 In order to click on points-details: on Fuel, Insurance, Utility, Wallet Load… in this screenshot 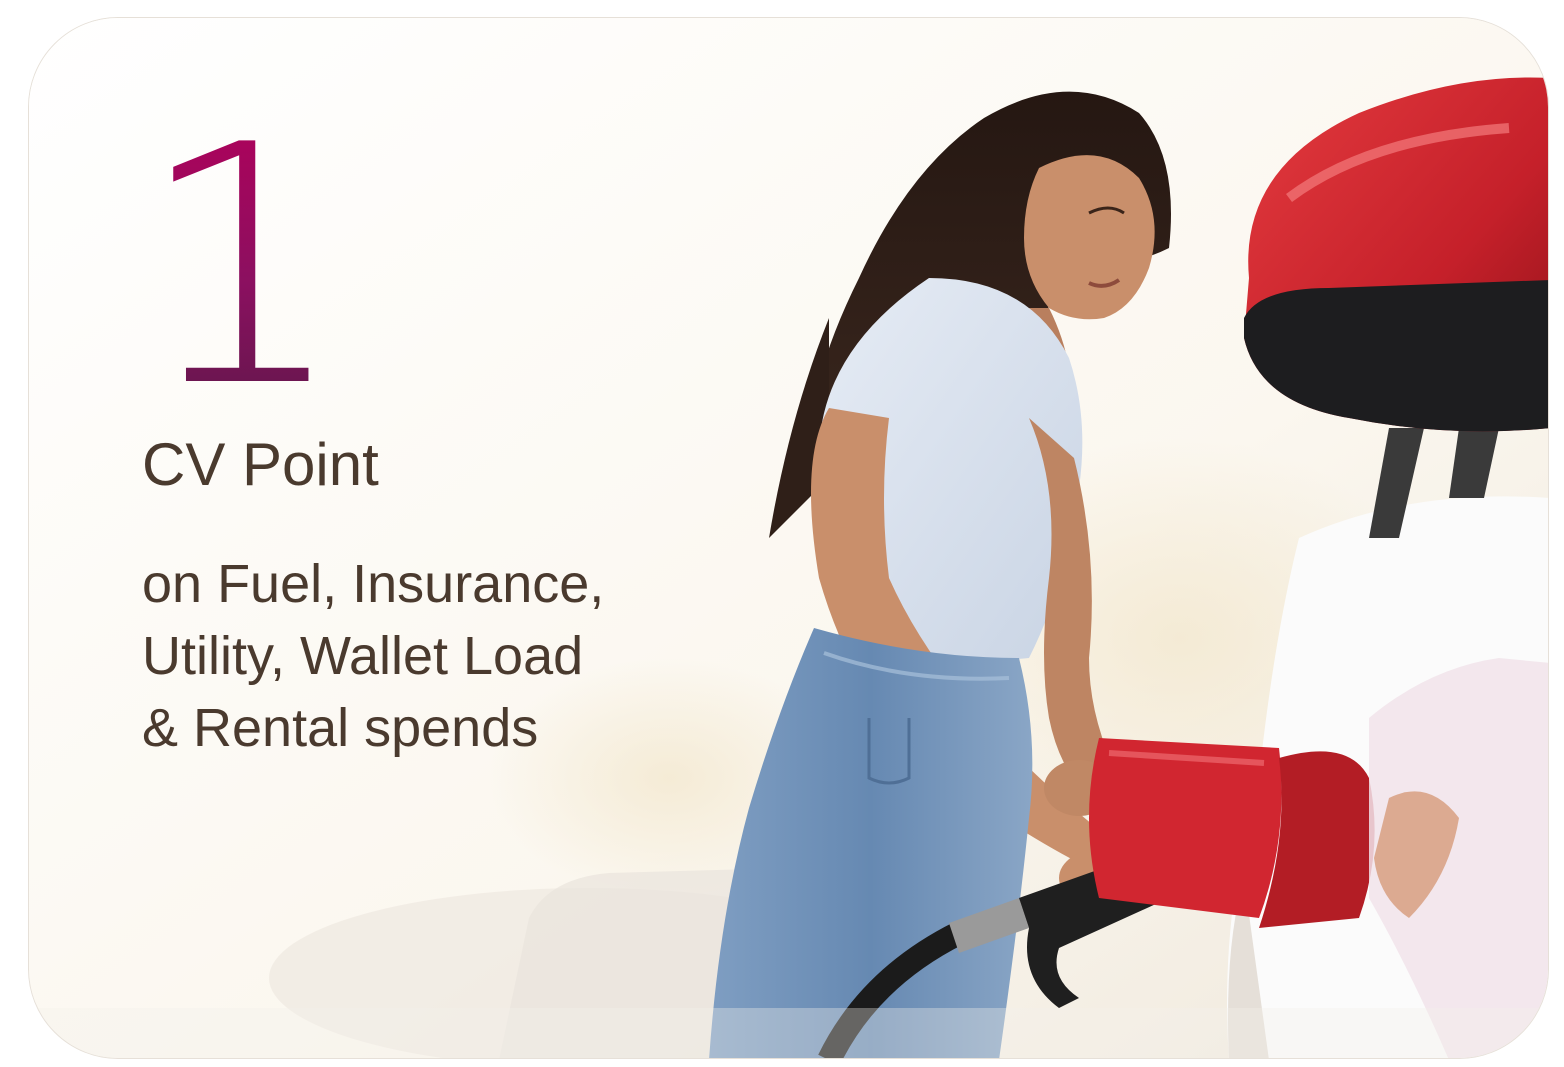, I will do `click(373, 656)`.